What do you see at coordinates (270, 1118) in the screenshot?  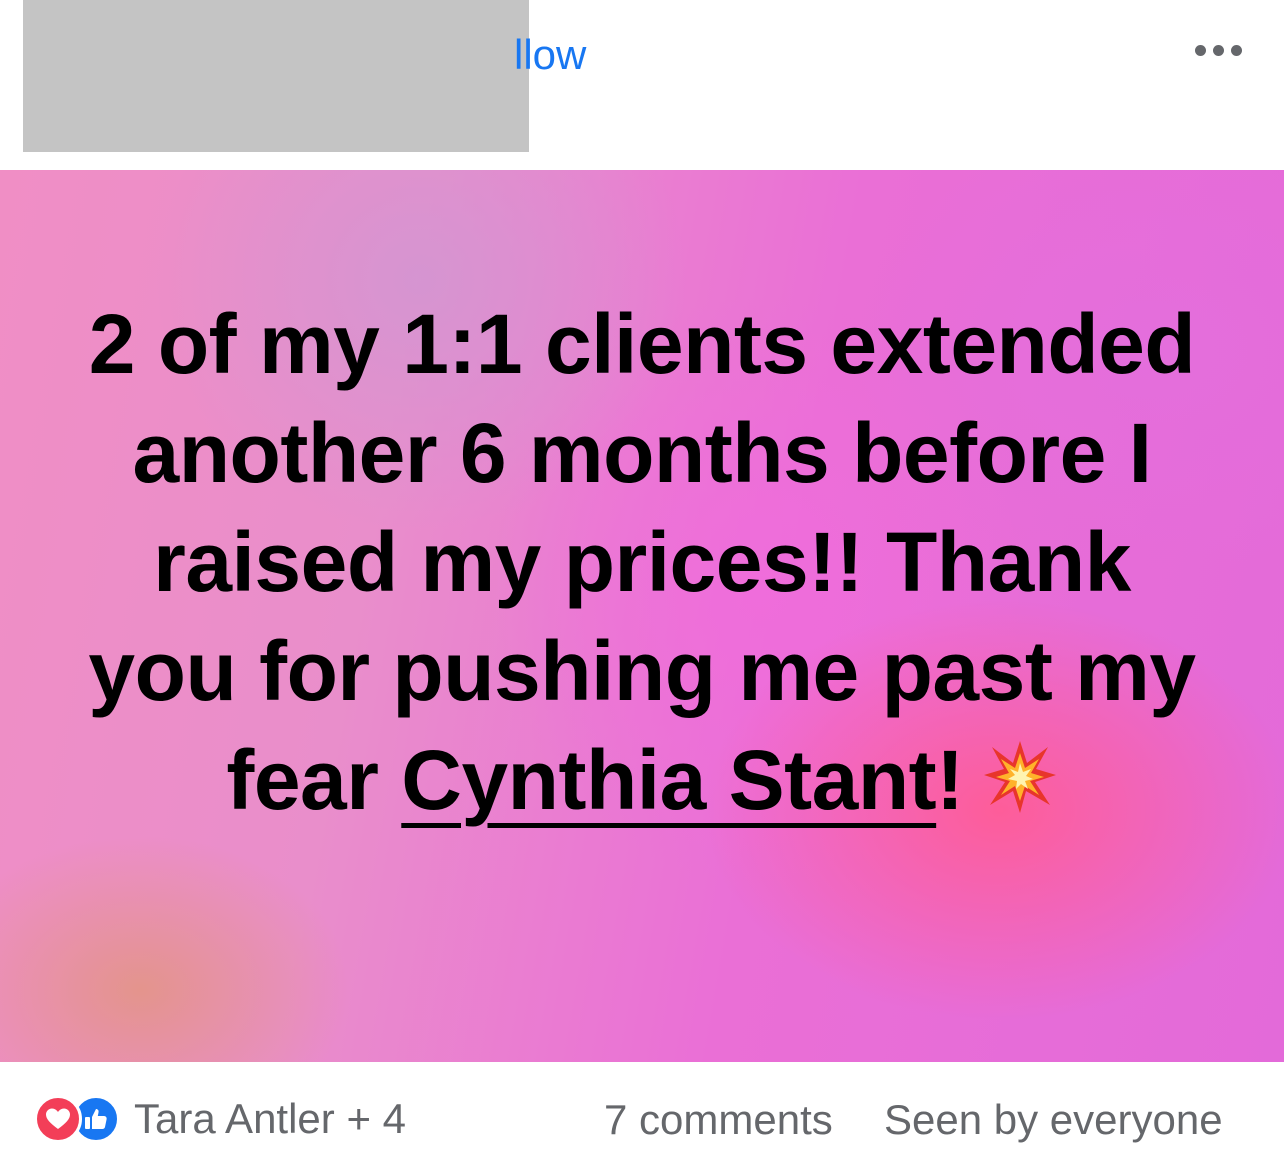 I see `reaction-names: Tara Antler + 4` at bounding box center [270, 1118].